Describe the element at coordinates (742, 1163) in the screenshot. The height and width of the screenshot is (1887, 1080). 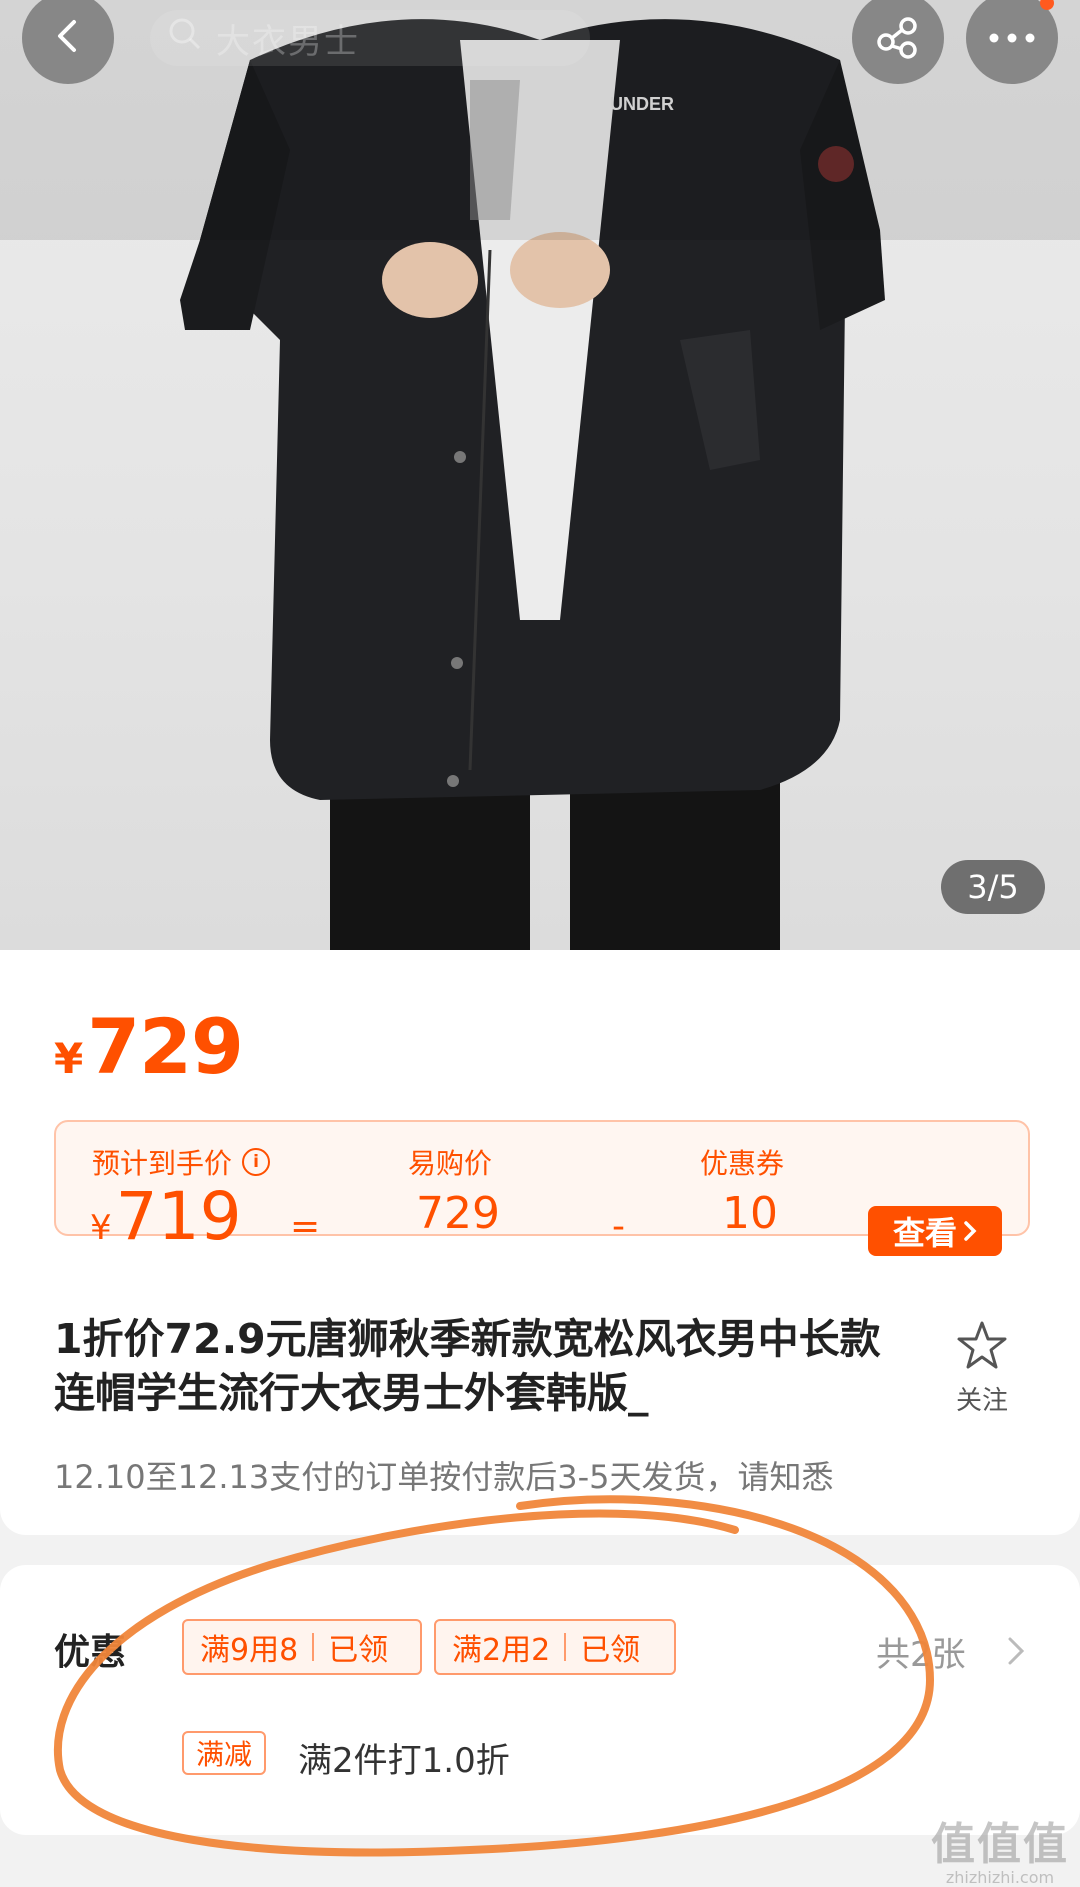
I see `coupon-label: 优惠券` at that location.